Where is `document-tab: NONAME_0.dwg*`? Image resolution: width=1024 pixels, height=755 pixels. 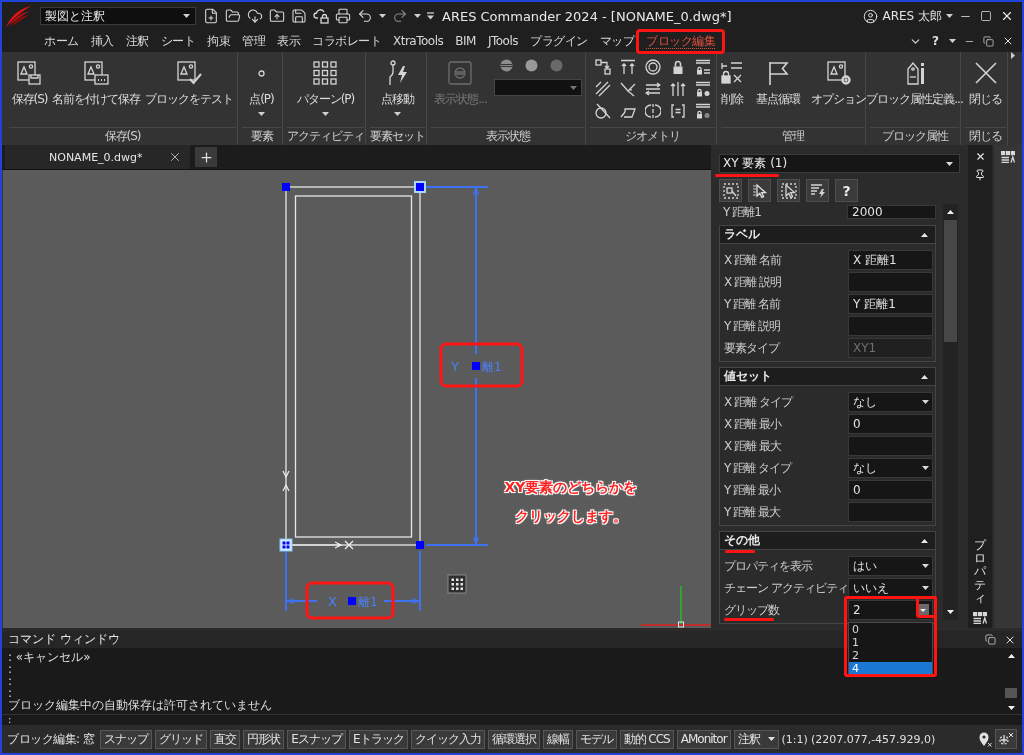
document-tab: NONAME_0.dwg* is located at coordinates (97, 157).